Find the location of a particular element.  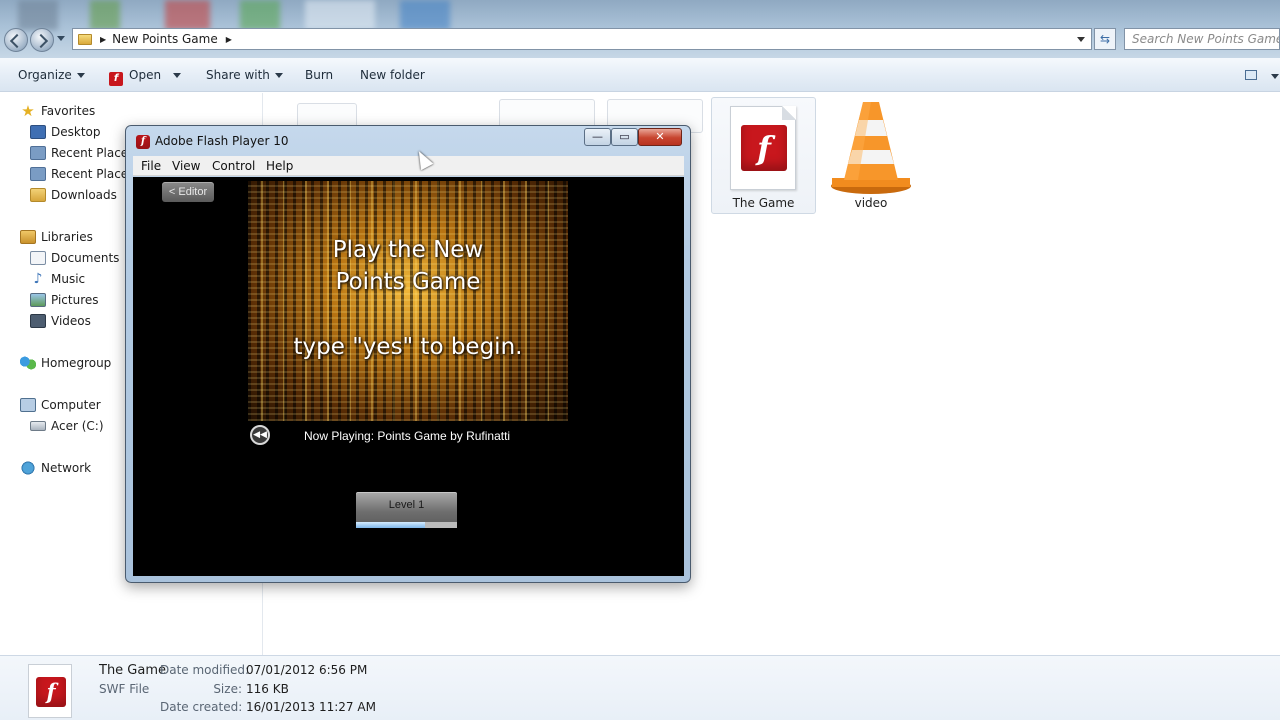

menu-control: Control is located at coordinates (233, 166).